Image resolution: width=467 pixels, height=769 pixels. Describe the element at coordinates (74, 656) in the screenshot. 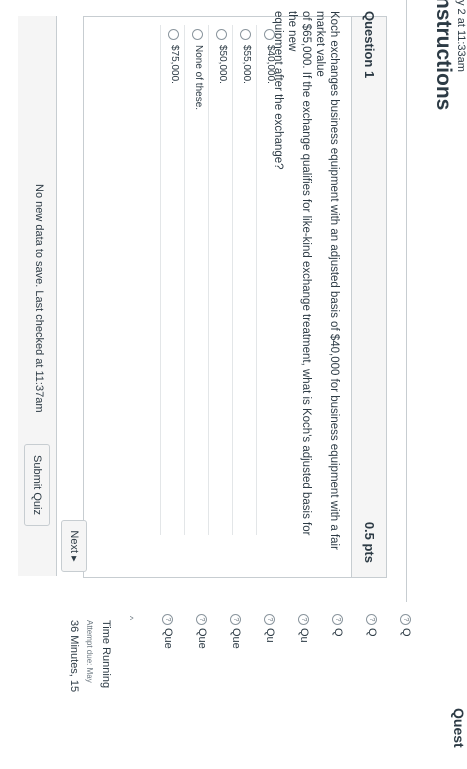

I see `time-remaining: 36 Minutes, 15` at that location.